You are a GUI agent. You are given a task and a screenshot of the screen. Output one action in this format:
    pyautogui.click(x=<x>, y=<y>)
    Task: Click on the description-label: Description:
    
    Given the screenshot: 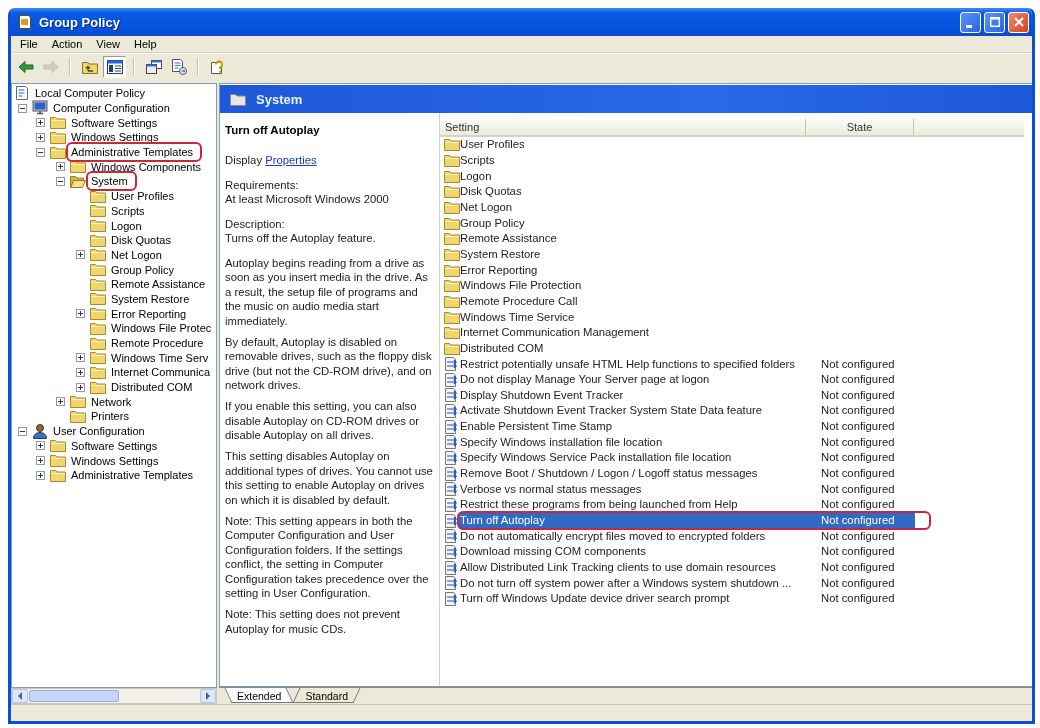 What is the action you would take?
    pyautogui.click(x=255, y=223)
    